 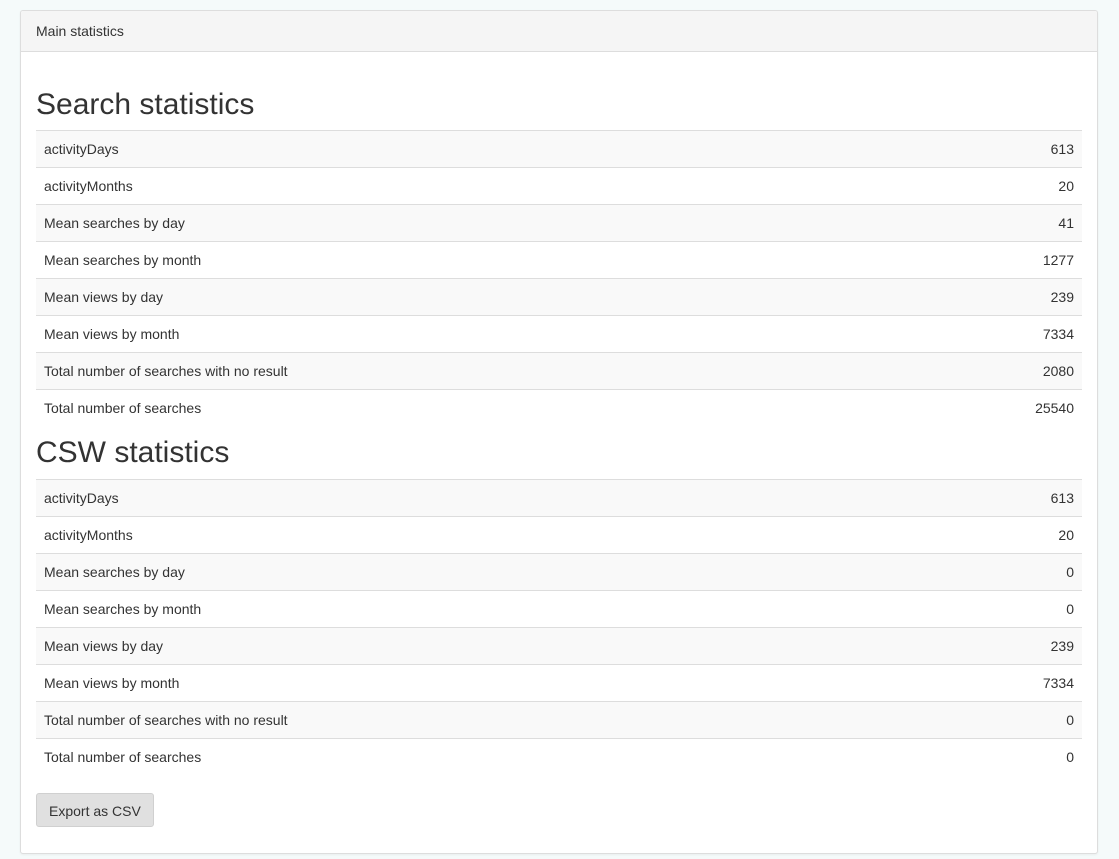 I want to click on table-row: Mean searches by day 0, so click(x=559, y=571).